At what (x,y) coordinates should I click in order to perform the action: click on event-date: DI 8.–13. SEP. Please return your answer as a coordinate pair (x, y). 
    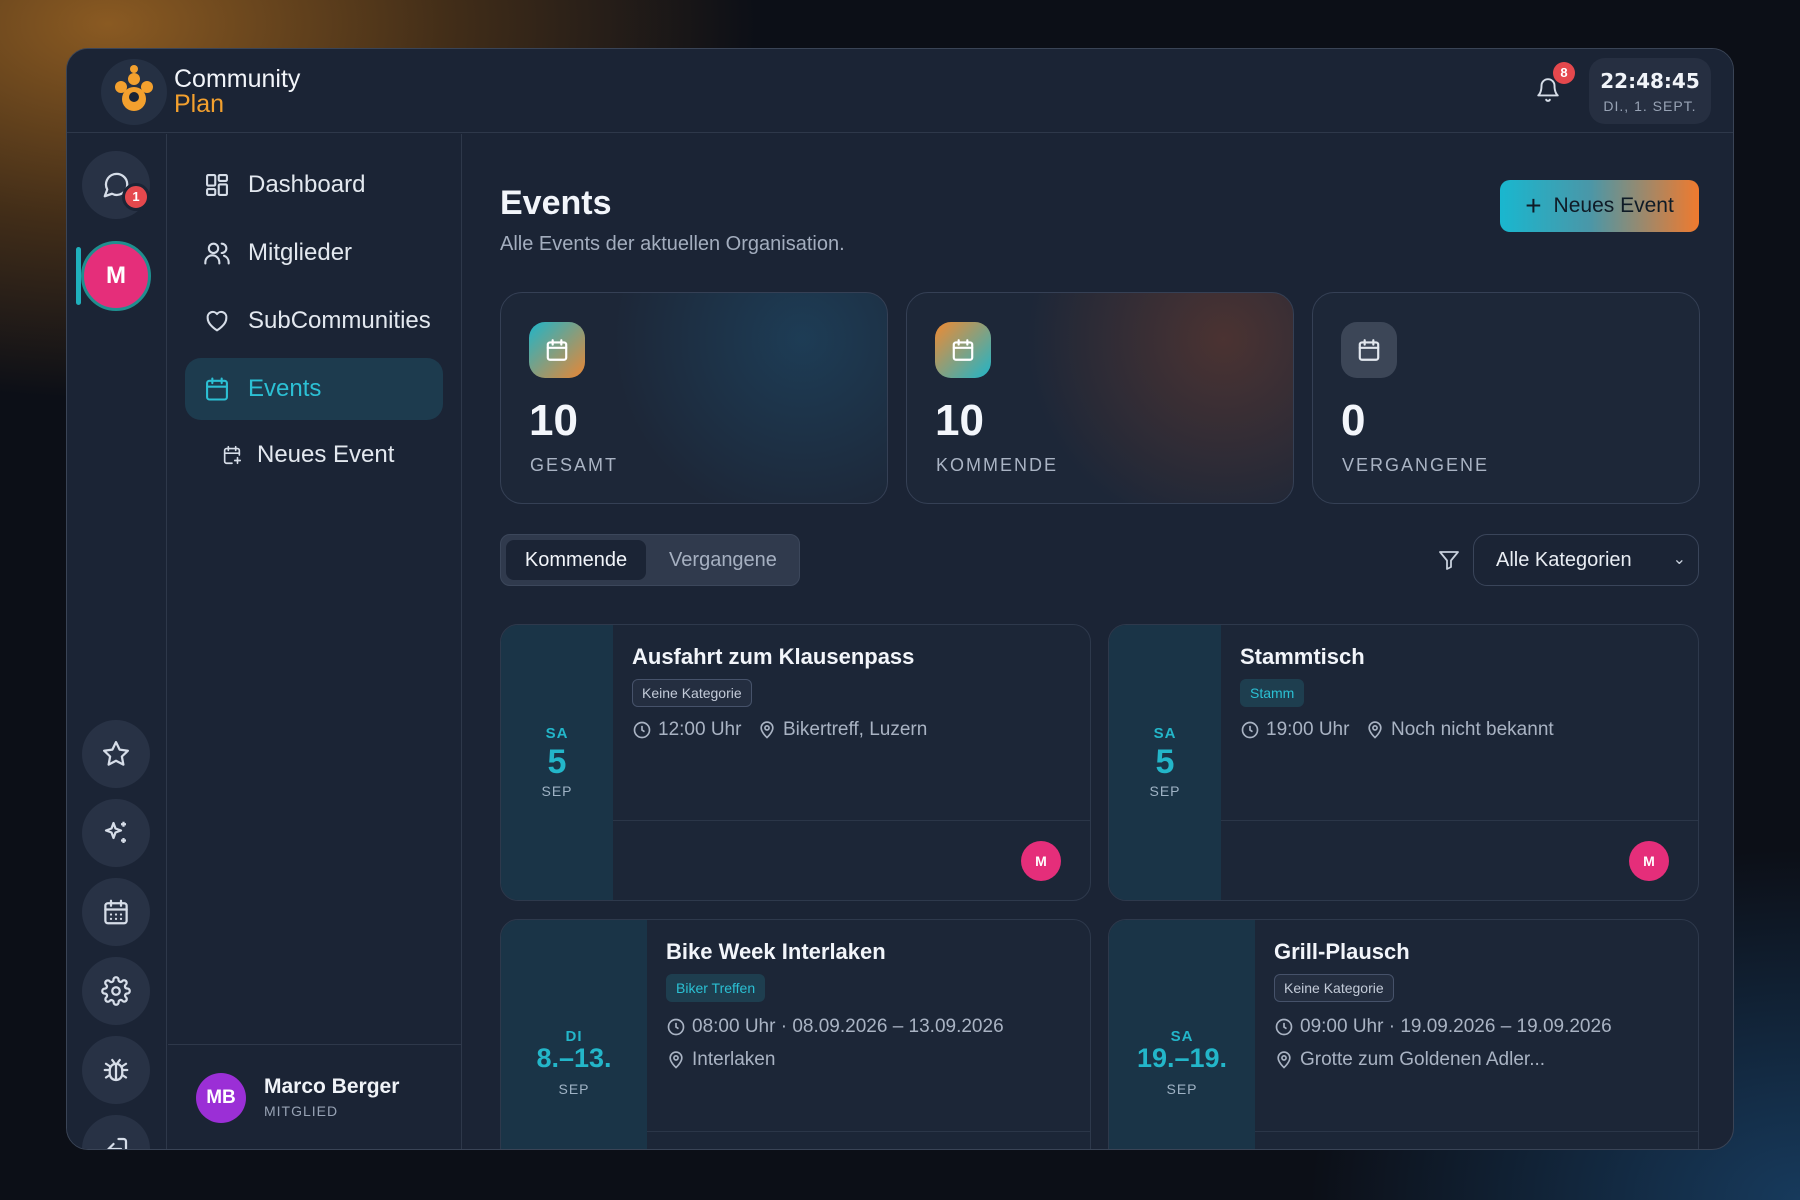
    Looking at the image, I should click on (574, 1034).